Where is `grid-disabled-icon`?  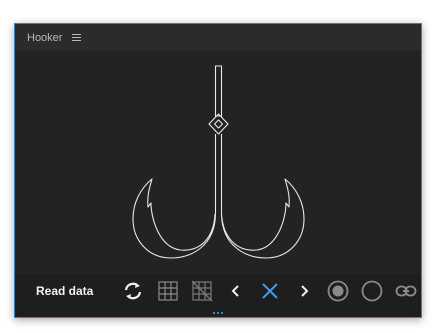 grid-disabled-icon is located at coordinates (202, 291).